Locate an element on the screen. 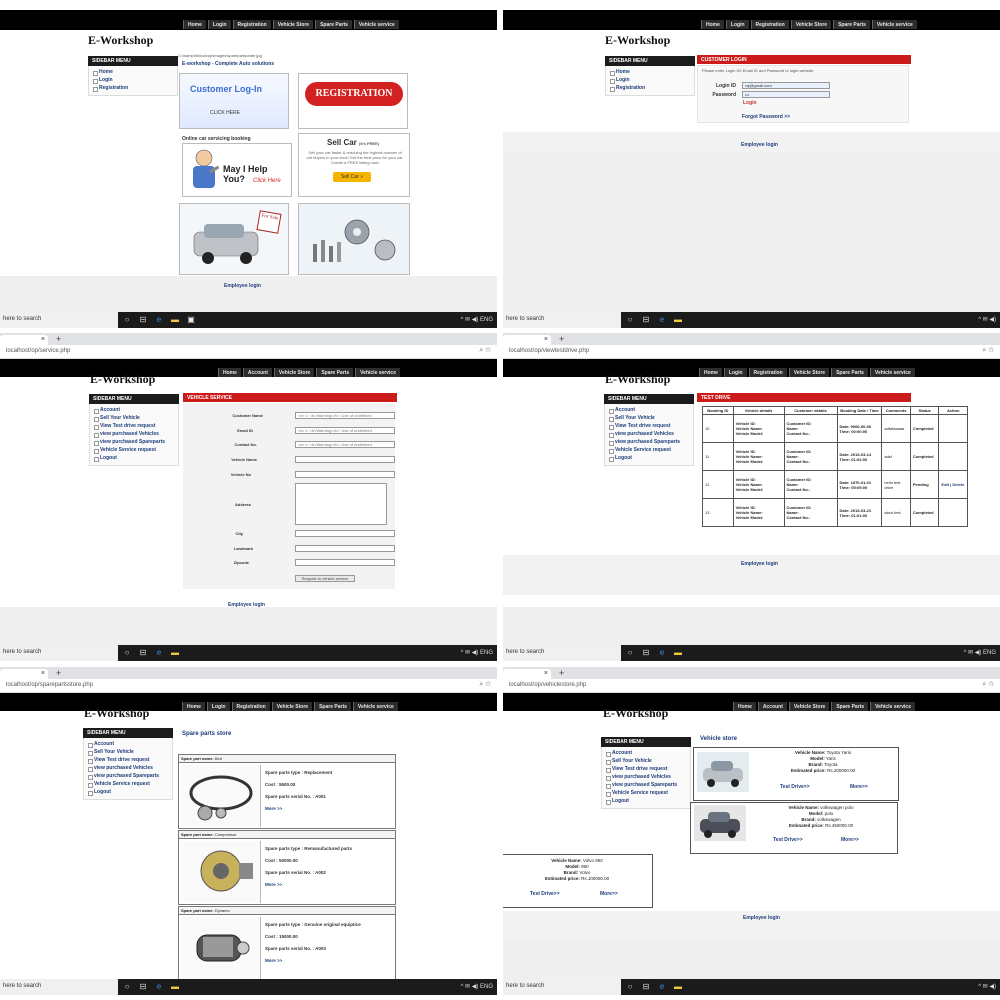  url-text: localhost/op/sparepartsstore.php is located at coordinates (49, 685).